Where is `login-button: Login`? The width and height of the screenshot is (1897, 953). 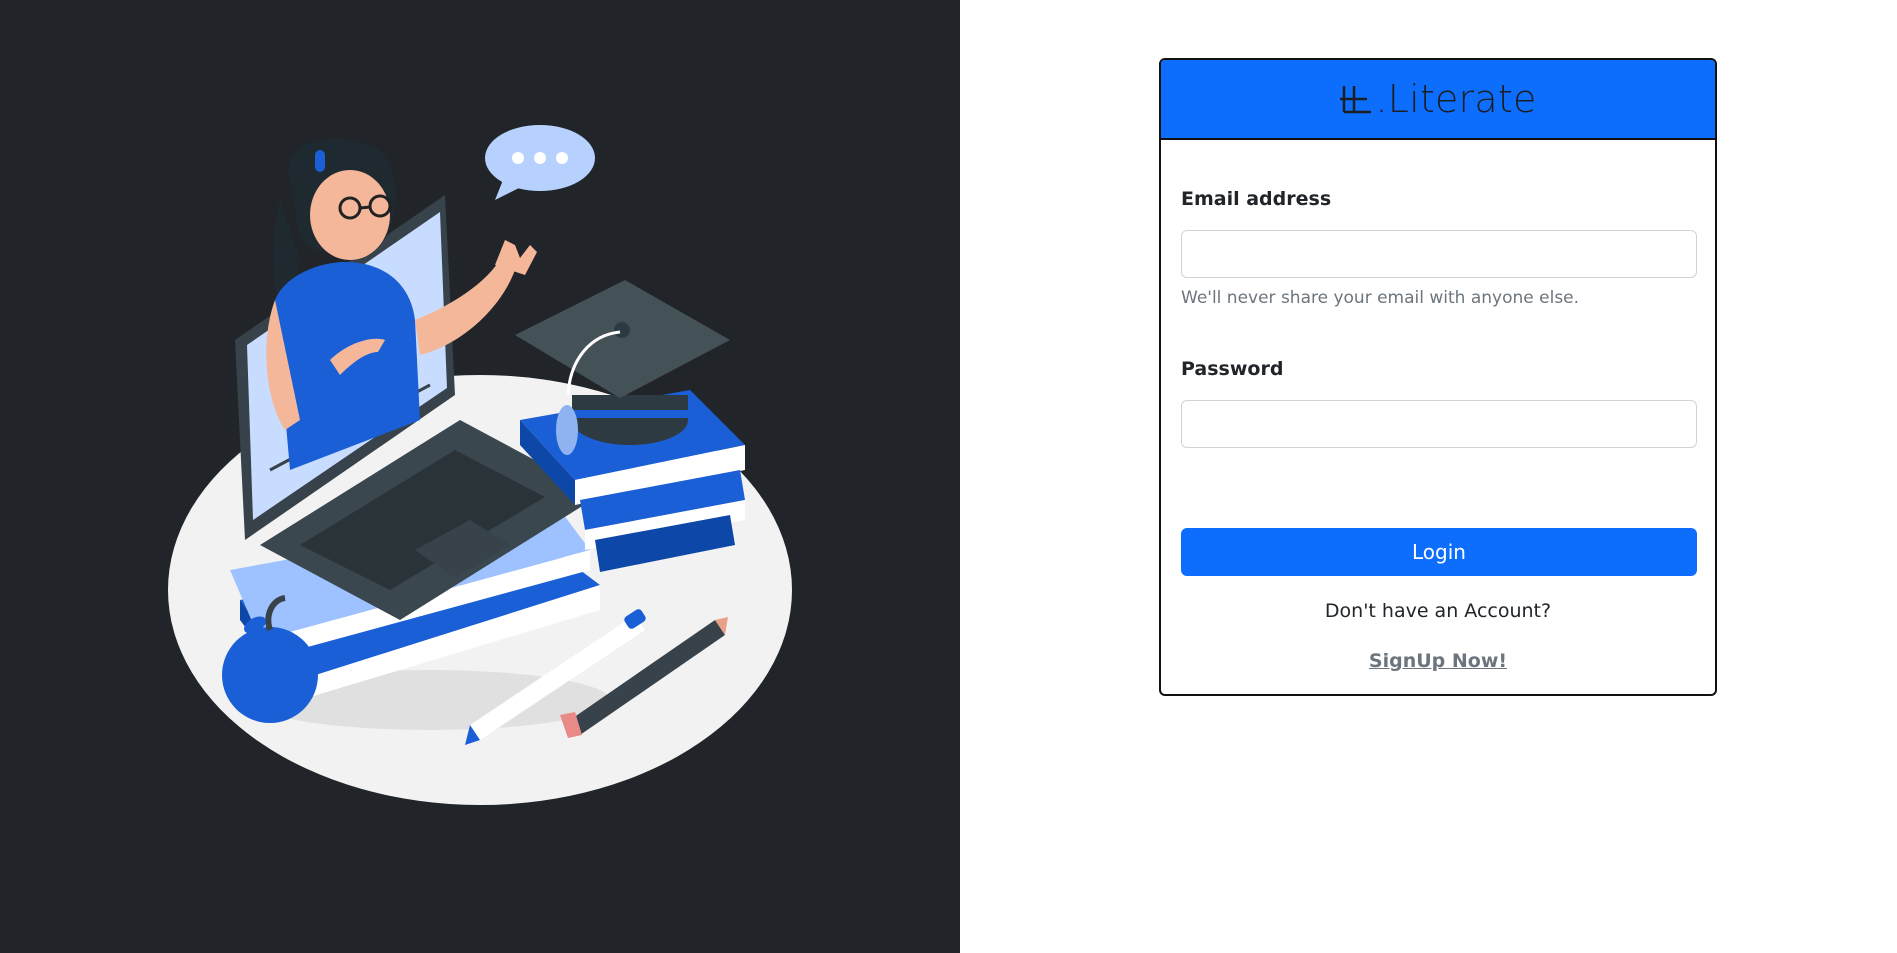
login-button: Login is located at coordinates (1439, 552).